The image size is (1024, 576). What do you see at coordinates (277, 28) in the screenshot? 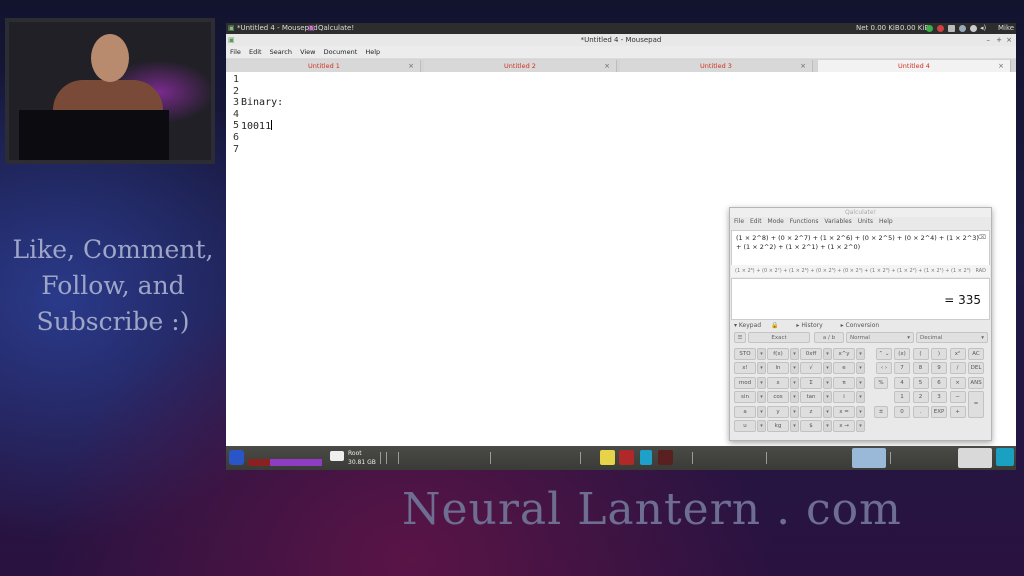
I see `active-window-task: *Untitled 4 - Mousepad` at bounding box center [277, 28].